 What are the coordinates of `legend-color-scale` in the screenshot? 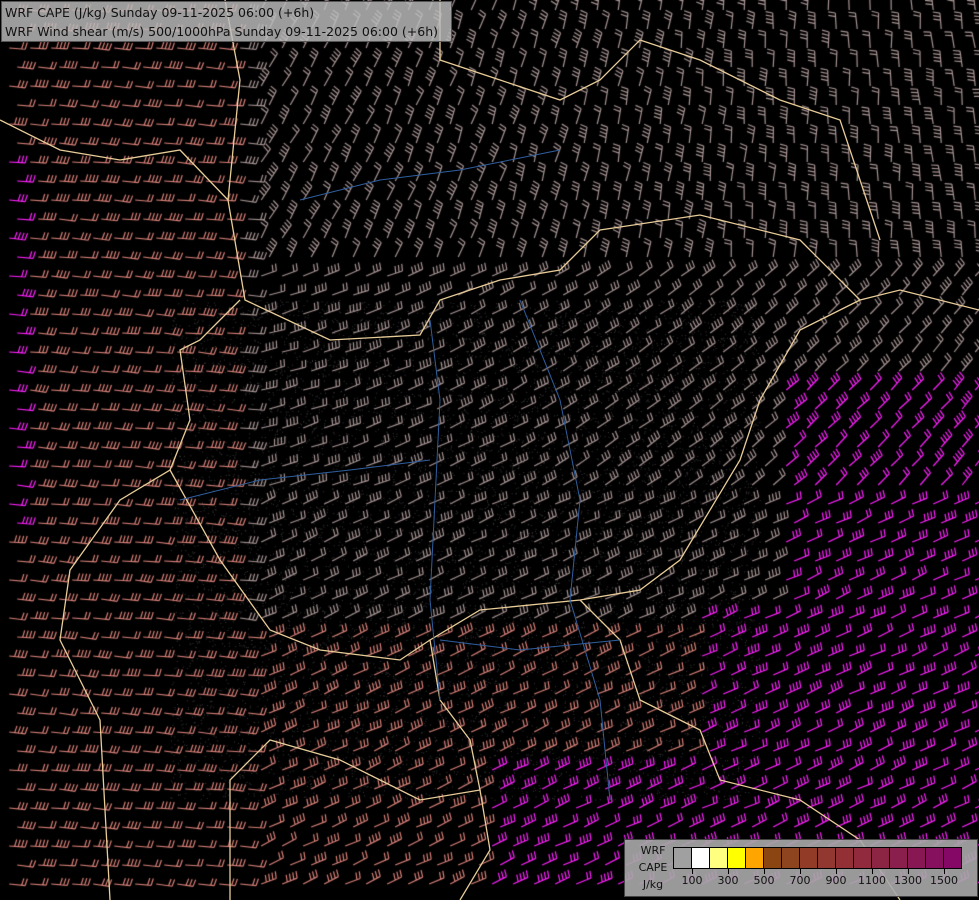 It's located at (817, 858).